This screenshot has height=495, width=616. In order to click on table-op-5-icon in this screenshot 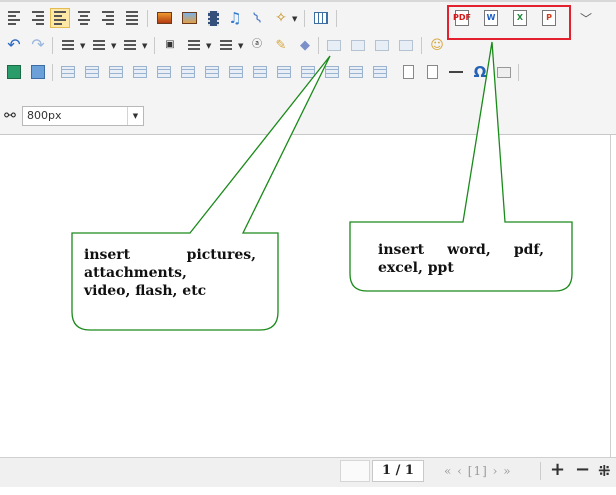, I will do `click(164, 72)`.